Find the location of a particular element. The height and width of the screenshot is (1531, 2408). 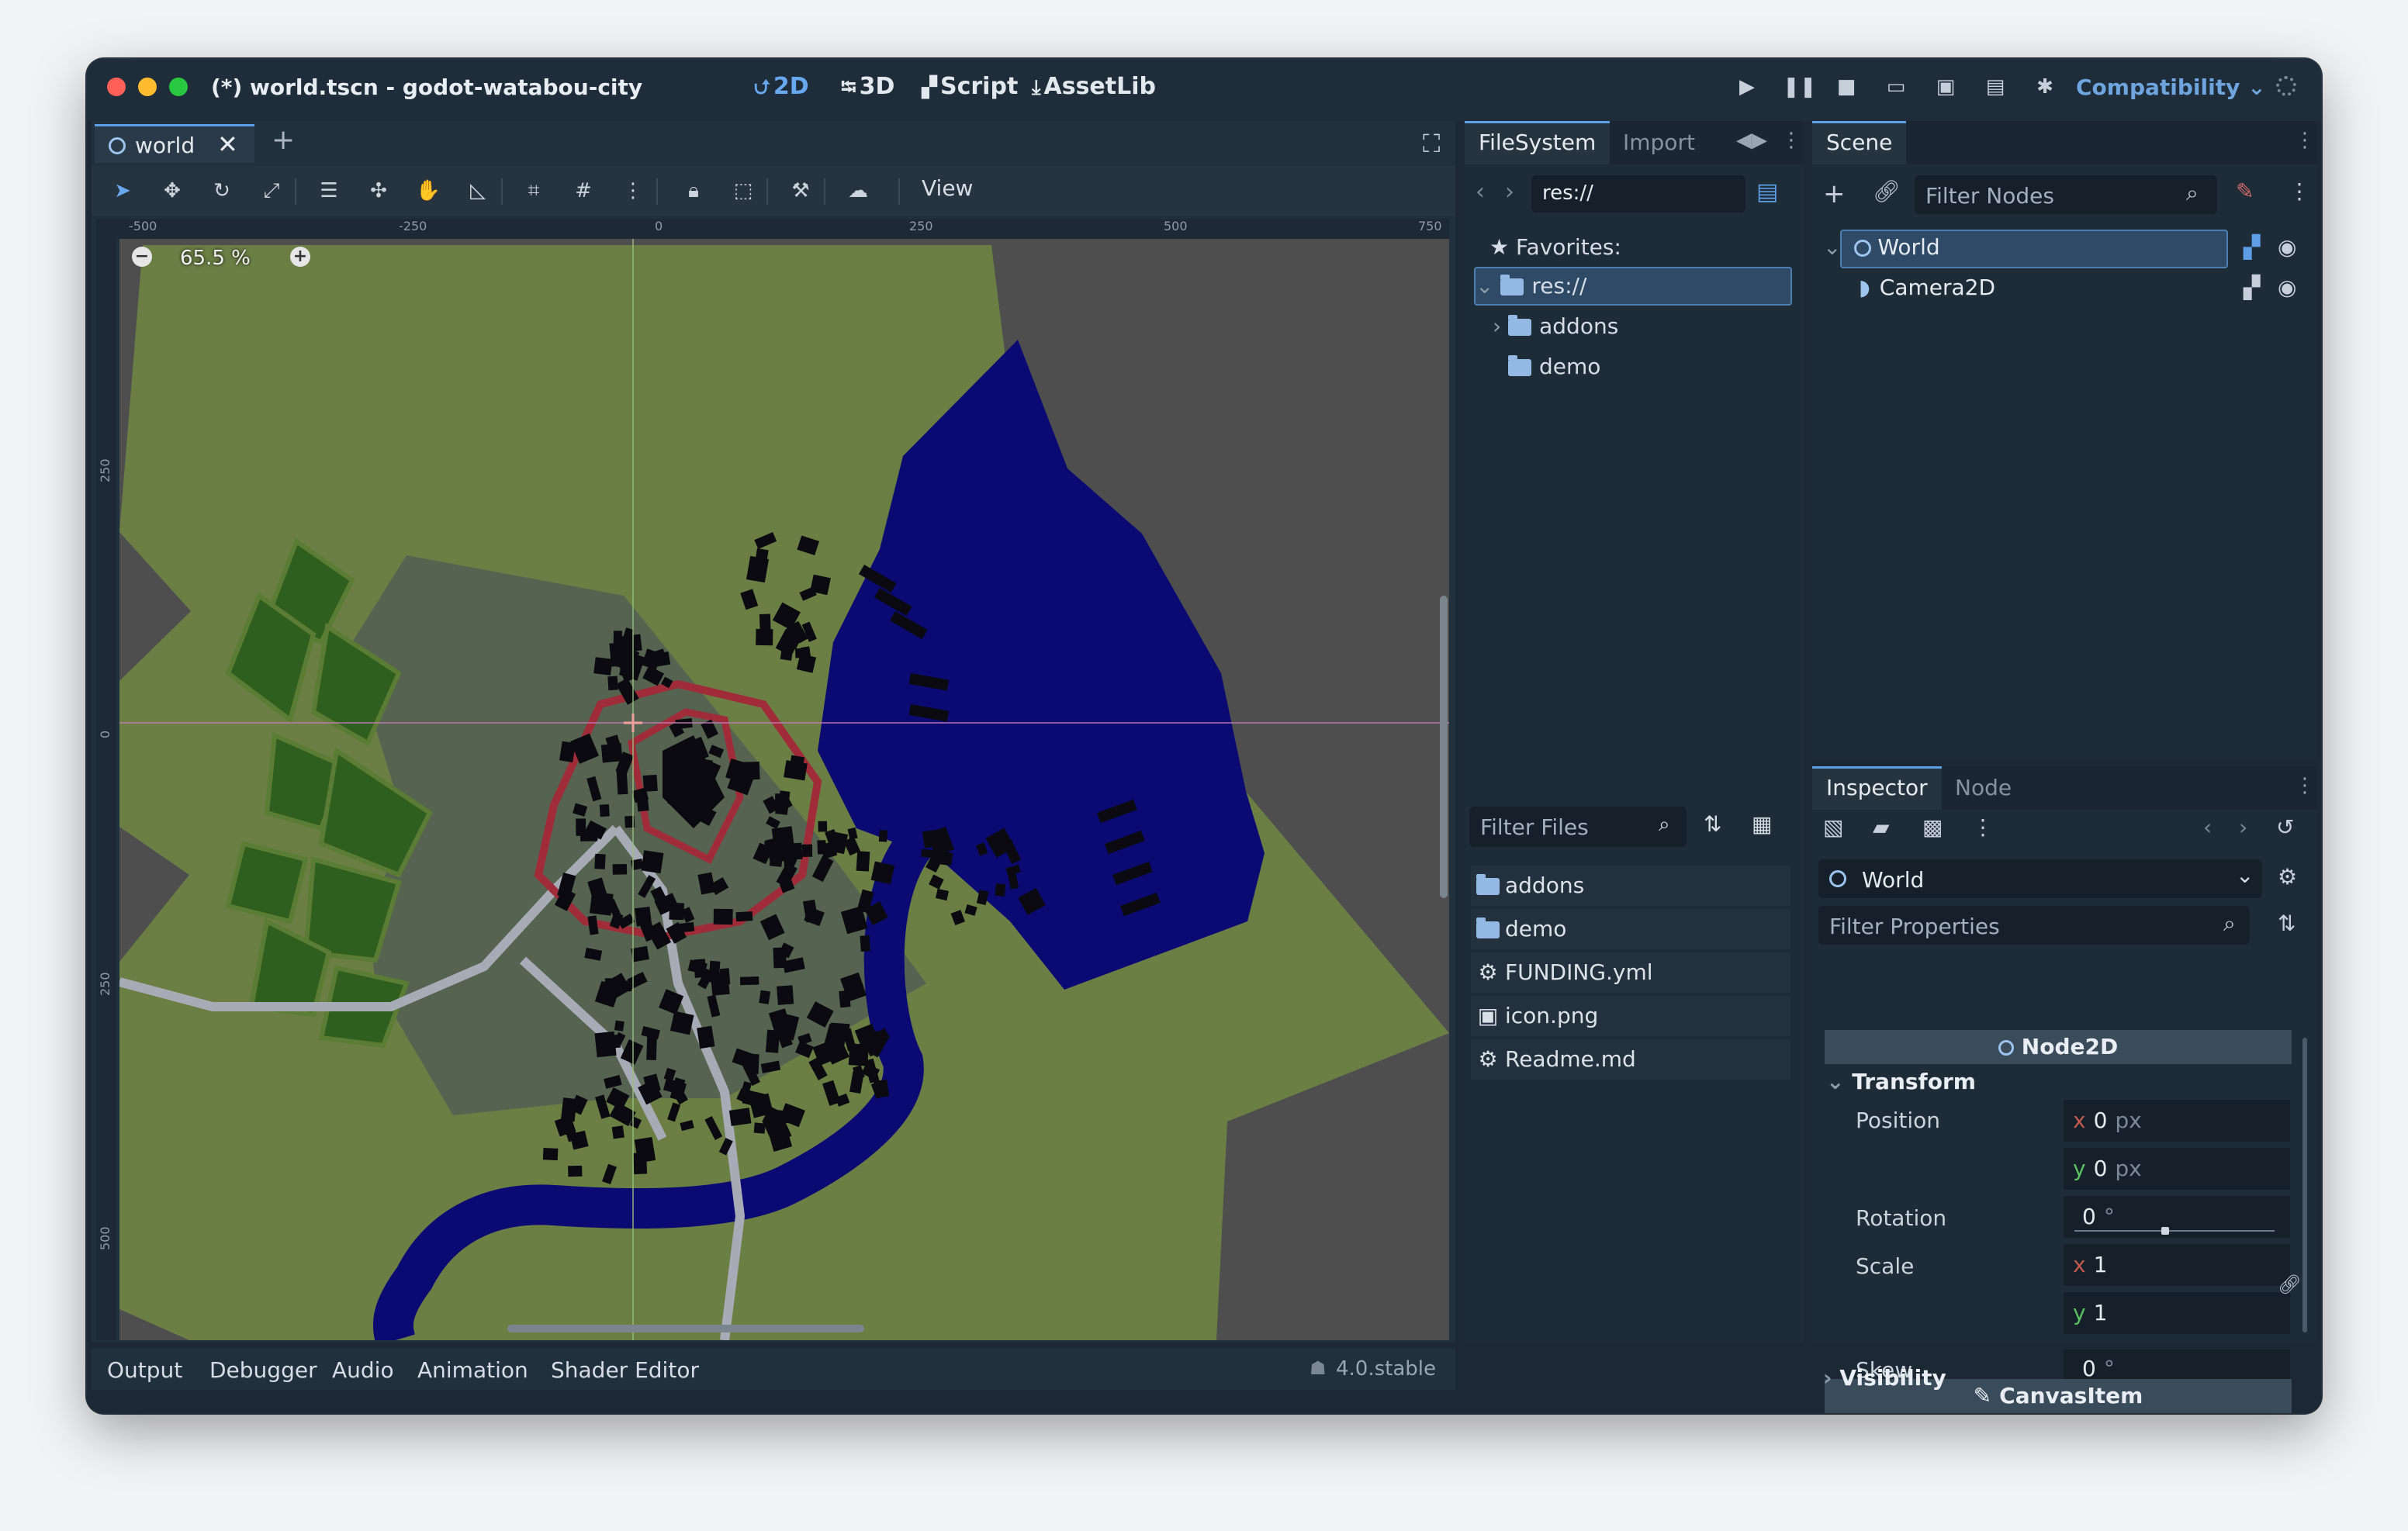

transform-section: ⌄ Transform is located at coordinates (1901, 1081).